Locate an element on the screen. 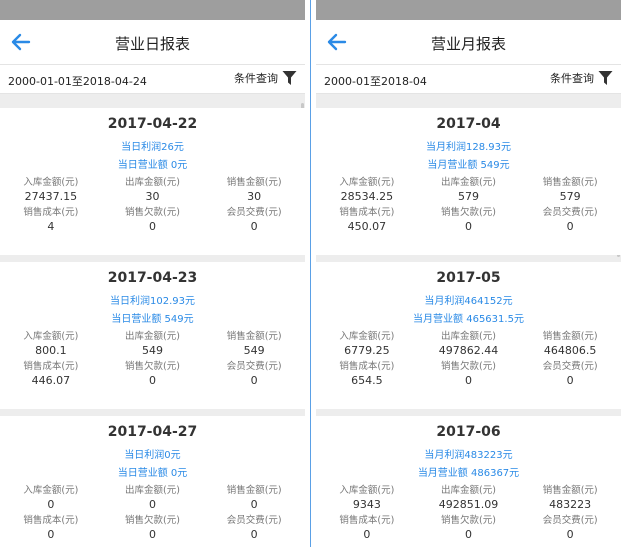 The image size is (621, 547). stat-cell: 销售金额(元) 30 is located at coordinates (254, 190).